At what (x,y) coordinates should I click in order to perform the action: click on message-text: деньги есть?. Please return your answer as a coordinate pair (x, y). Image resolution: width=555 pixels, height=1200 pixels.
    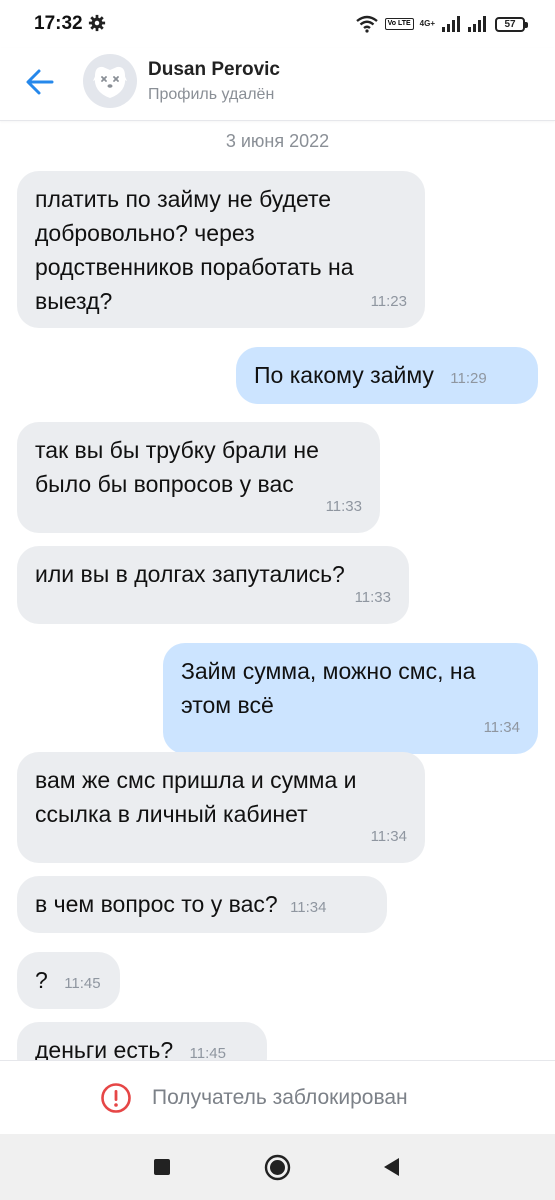
    Looking at the image, I should click on (104, 1048).